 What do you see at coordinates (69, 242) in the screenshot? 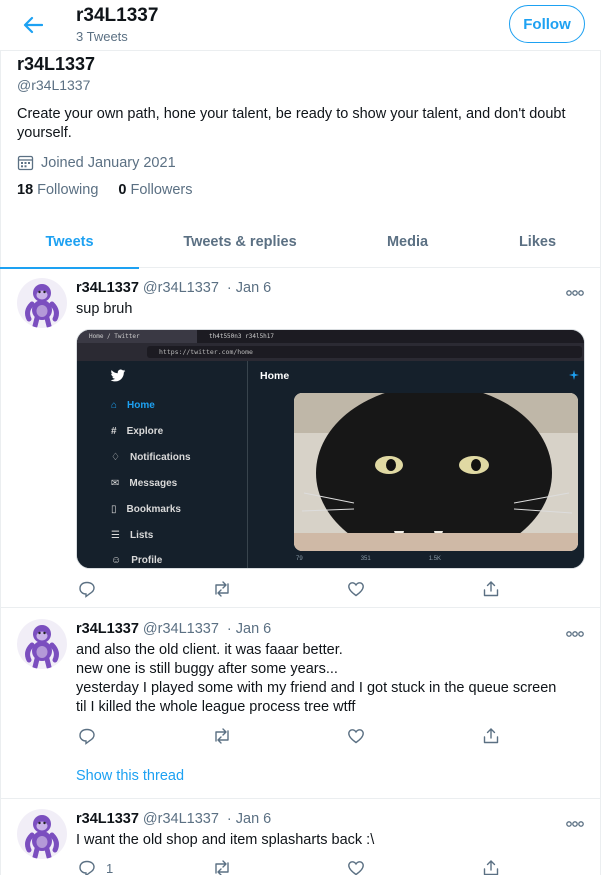
I see `tab-tweets: Tweets` at bounding box center [69, 242].